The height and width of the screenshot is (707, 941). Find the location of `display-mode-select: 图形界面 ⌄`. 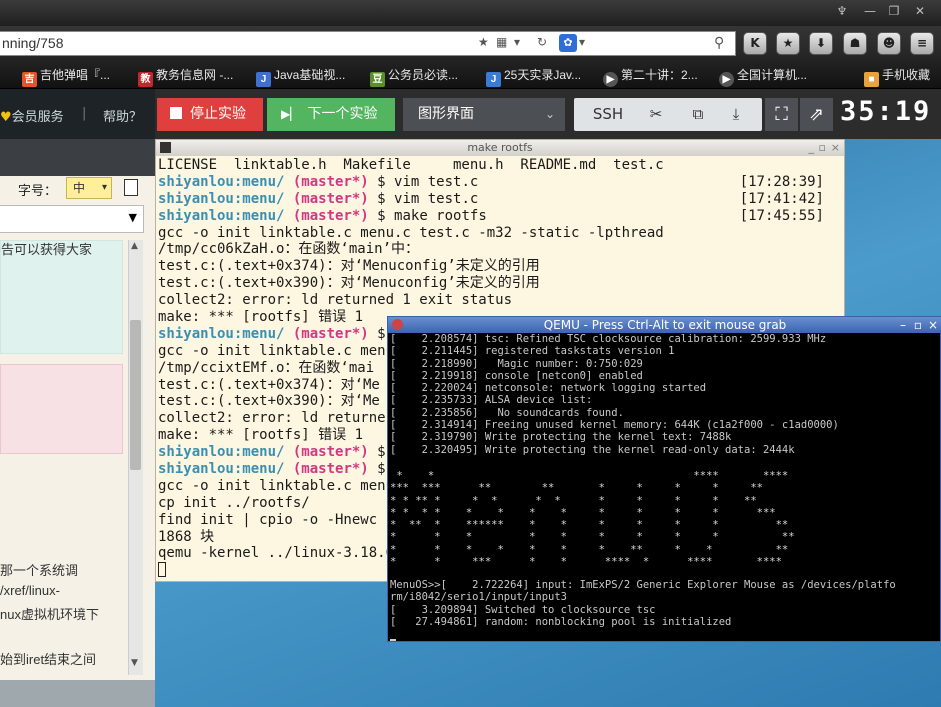

display-mode-select: 图形界面 ⌄ is located at coordinates (484, 114).